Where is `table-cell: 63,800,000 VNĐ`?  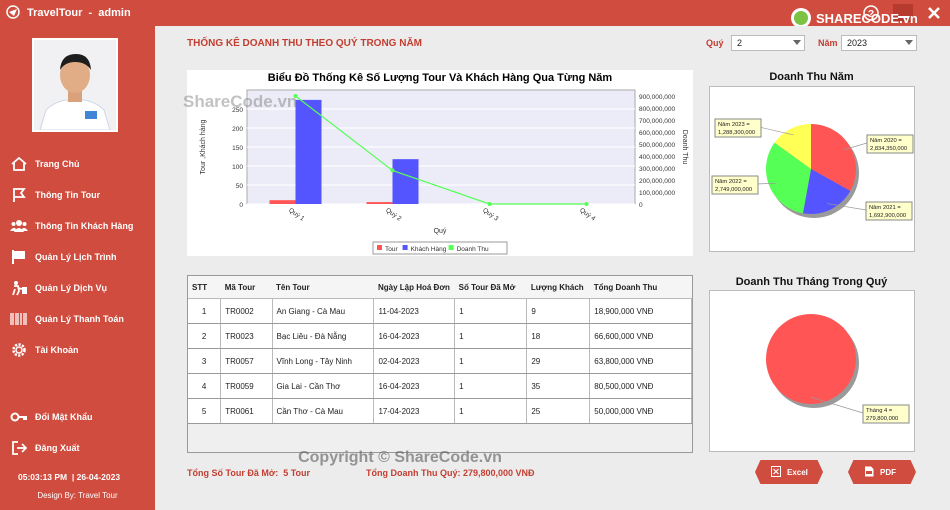 table-cell: 63,800,000 VNĐ is located at coordinates (640, 361).